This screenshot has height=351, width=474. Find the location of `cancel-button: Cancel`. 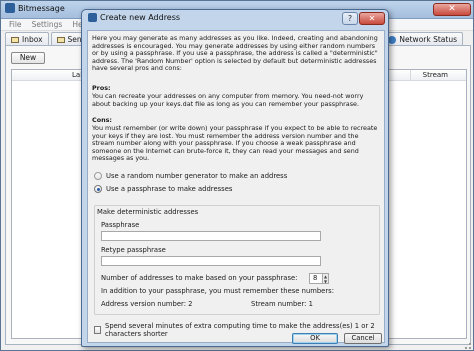

cancel-button: Cancel is located at coordinates (363, 338).